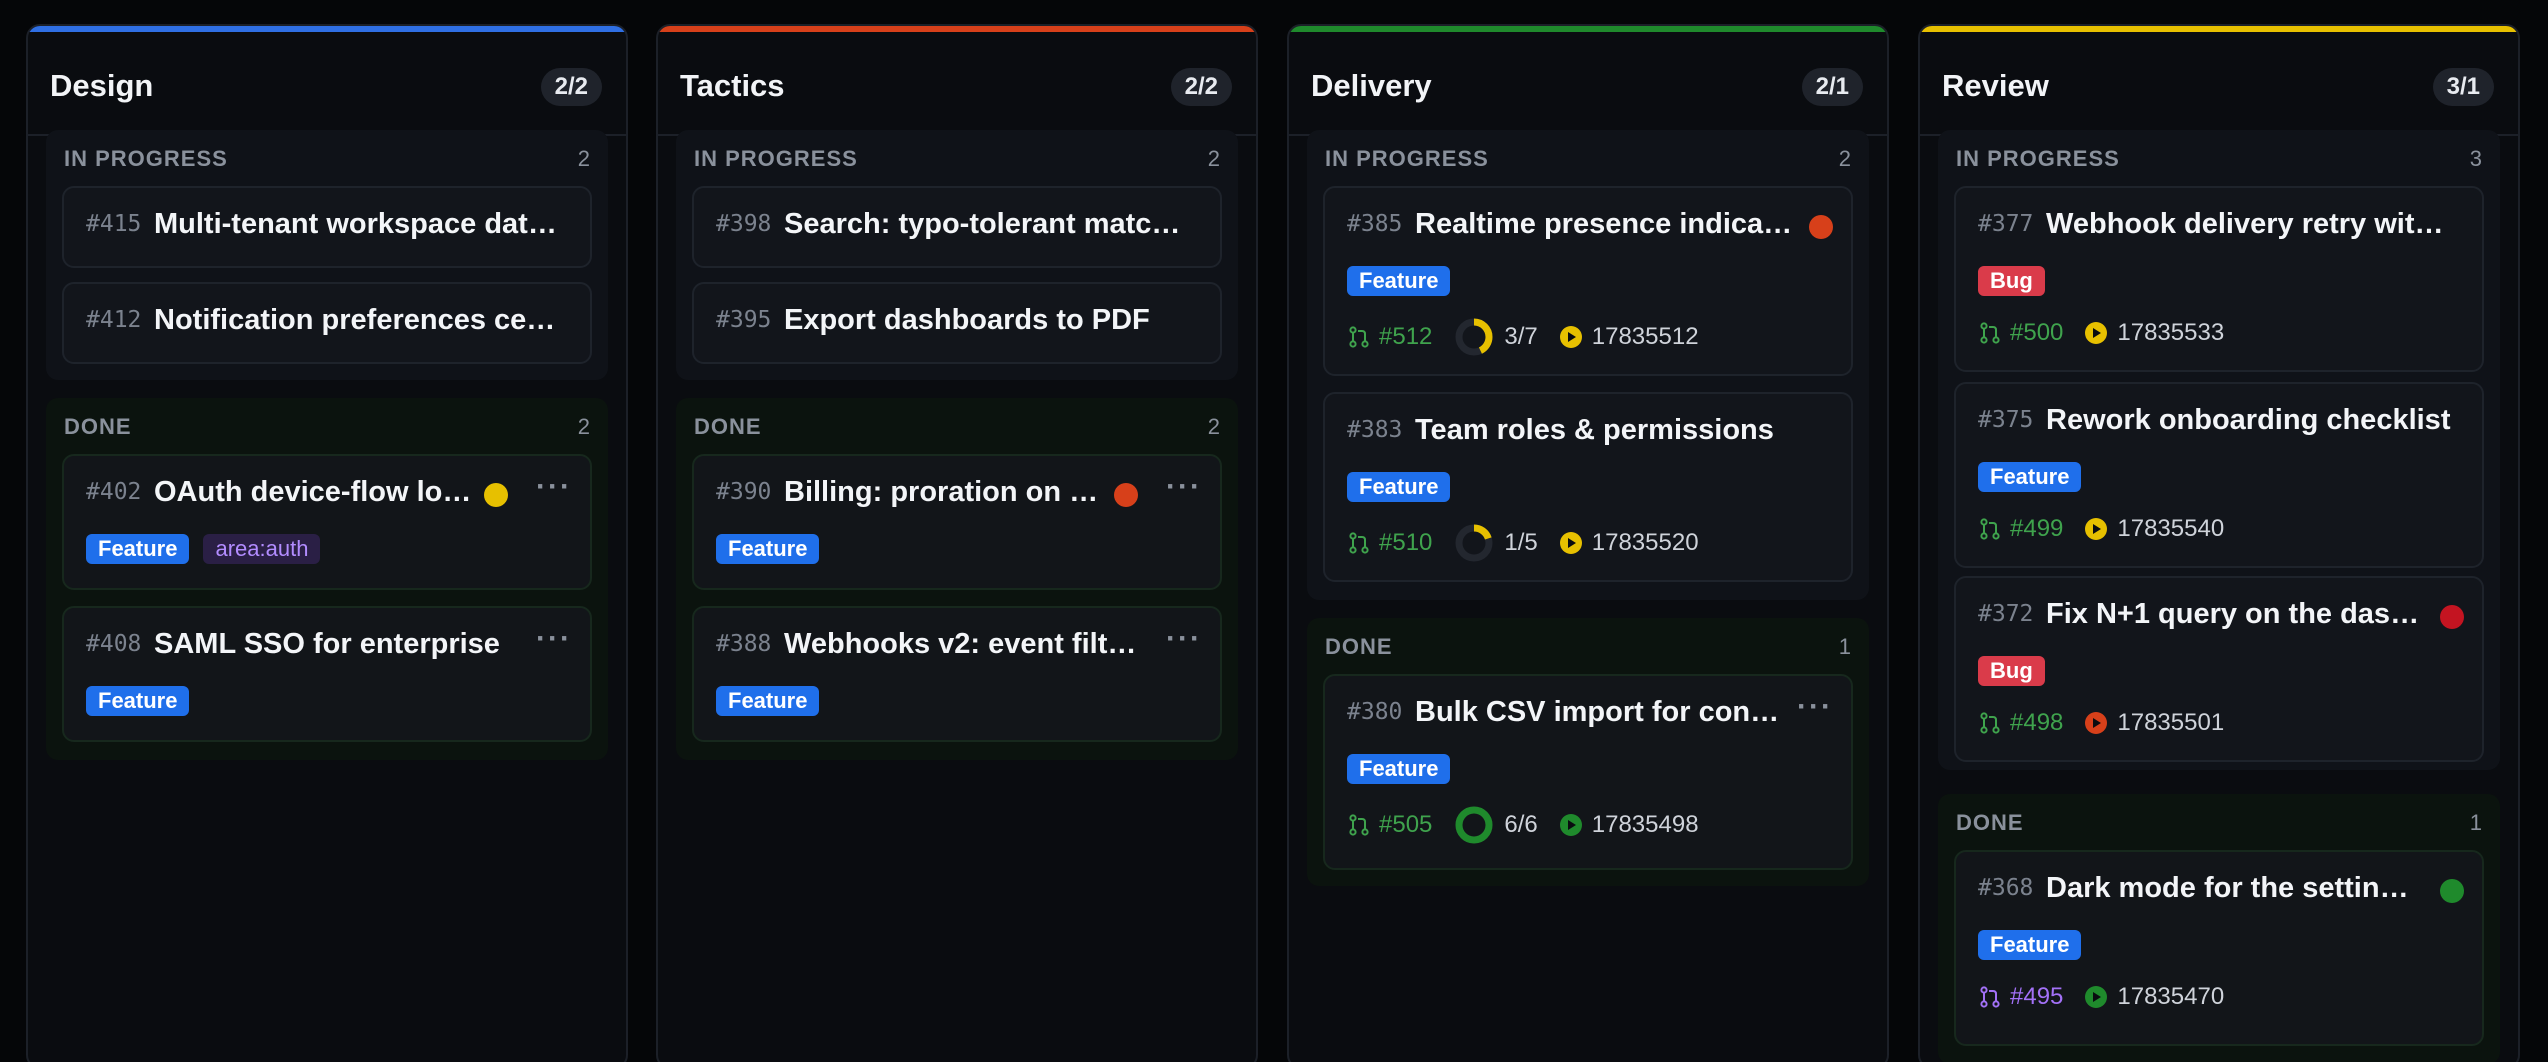 This screenshot has height=1062, width=2548. Describe the element at coordinates (1622, 430) in the screenshot. I see `issue-title: Team roles & permissions` at that location.